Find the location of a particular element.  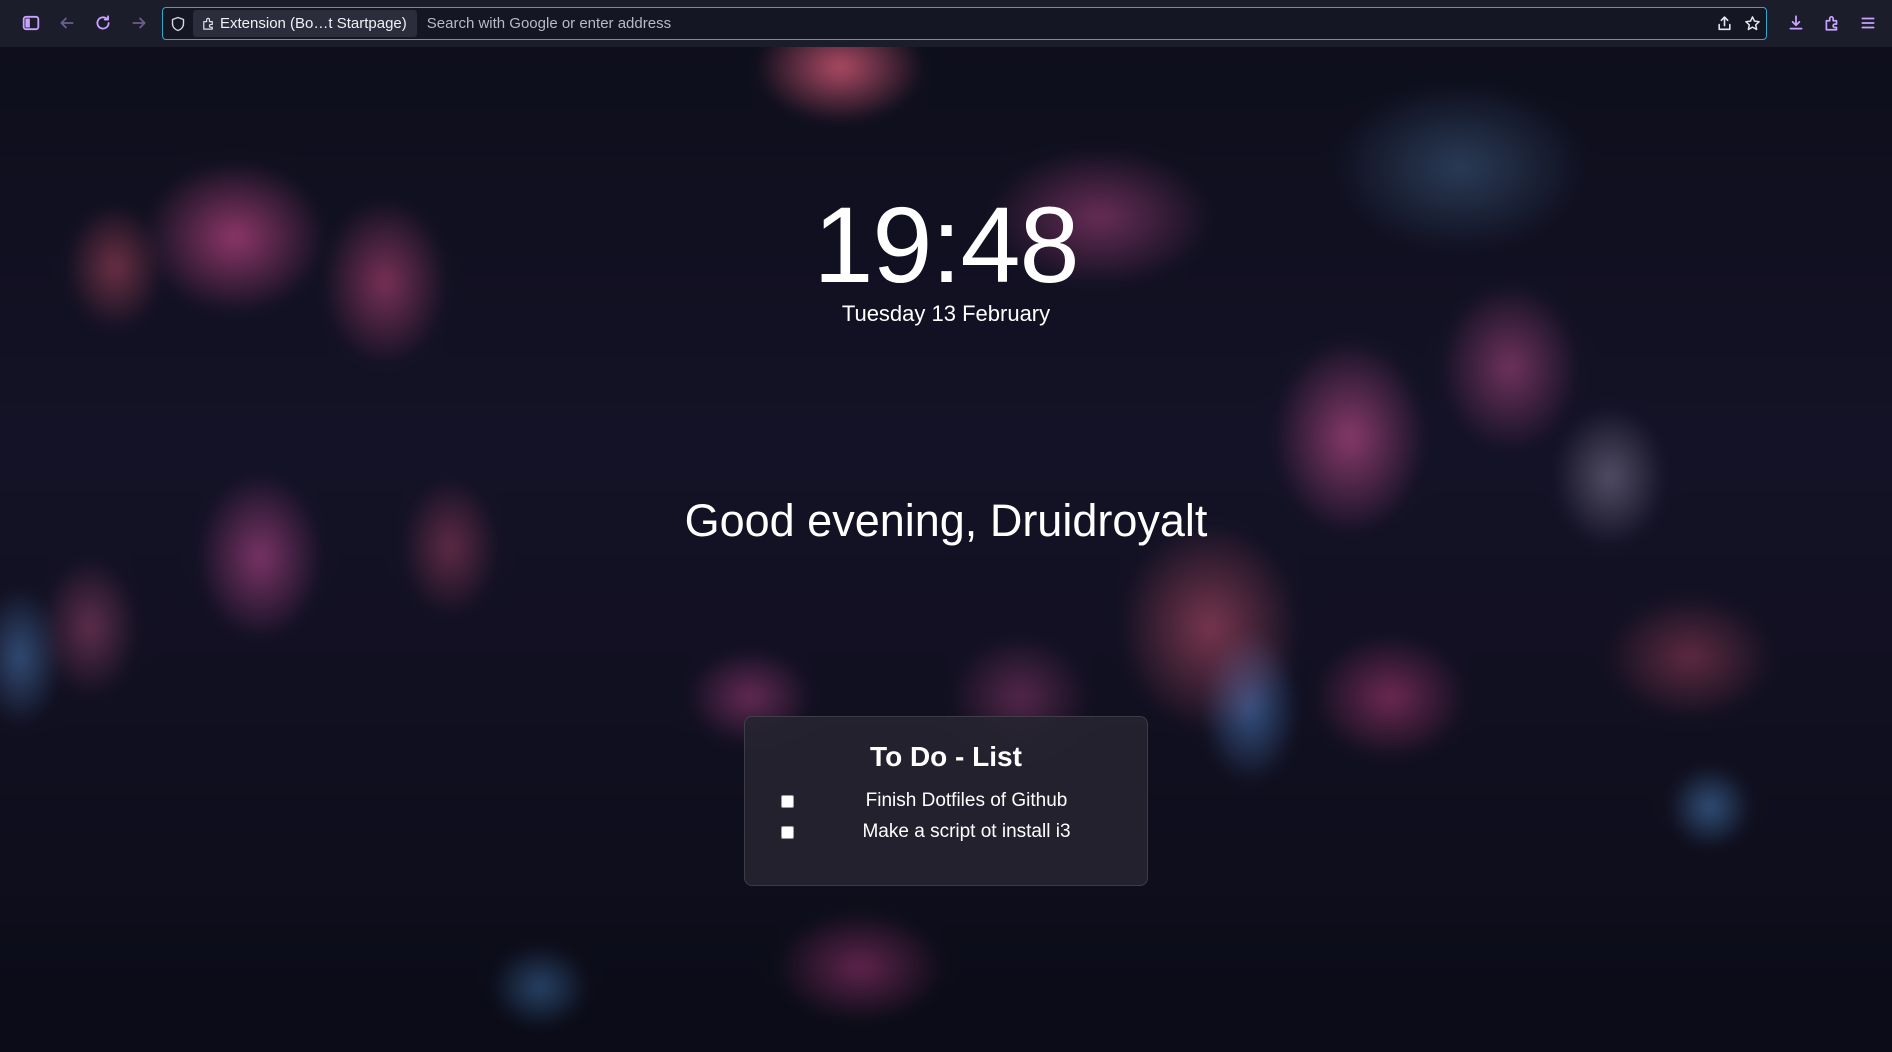

date-label: Tuesday 13 February is located at coordinates (946, 313).